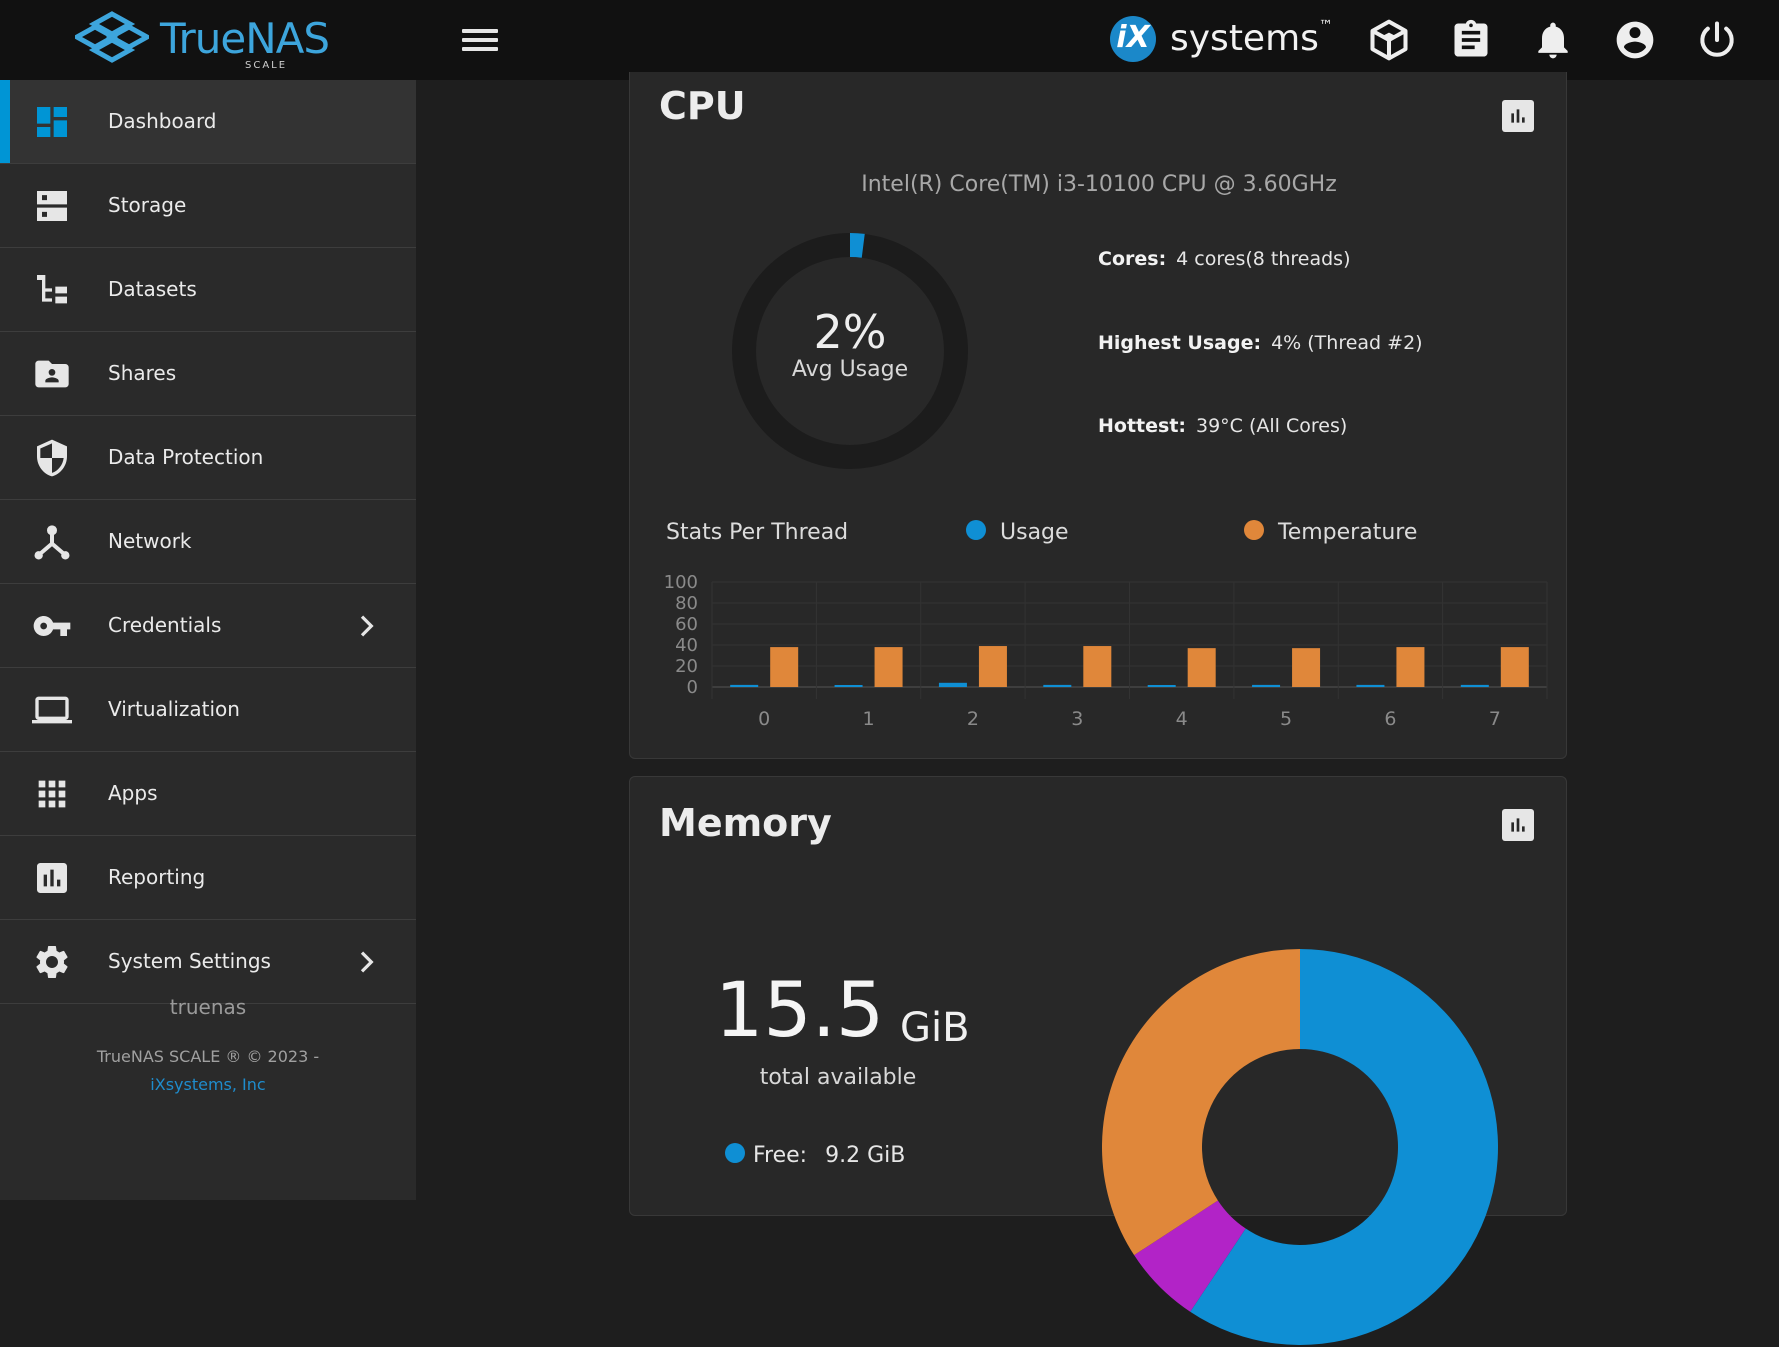 This screenshot has height=1347, width=1779. I want to click on legend-temperature: Temperature, so click(1330, 532).